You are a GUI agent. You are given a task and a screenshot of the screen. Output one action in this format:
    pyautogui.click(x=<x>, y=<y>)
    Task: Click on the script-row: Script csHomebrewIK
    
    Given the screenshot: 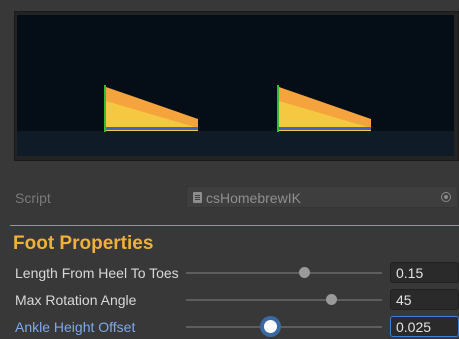 What is the action you would take?
    pyautogui.click(x=229, y=198)
    